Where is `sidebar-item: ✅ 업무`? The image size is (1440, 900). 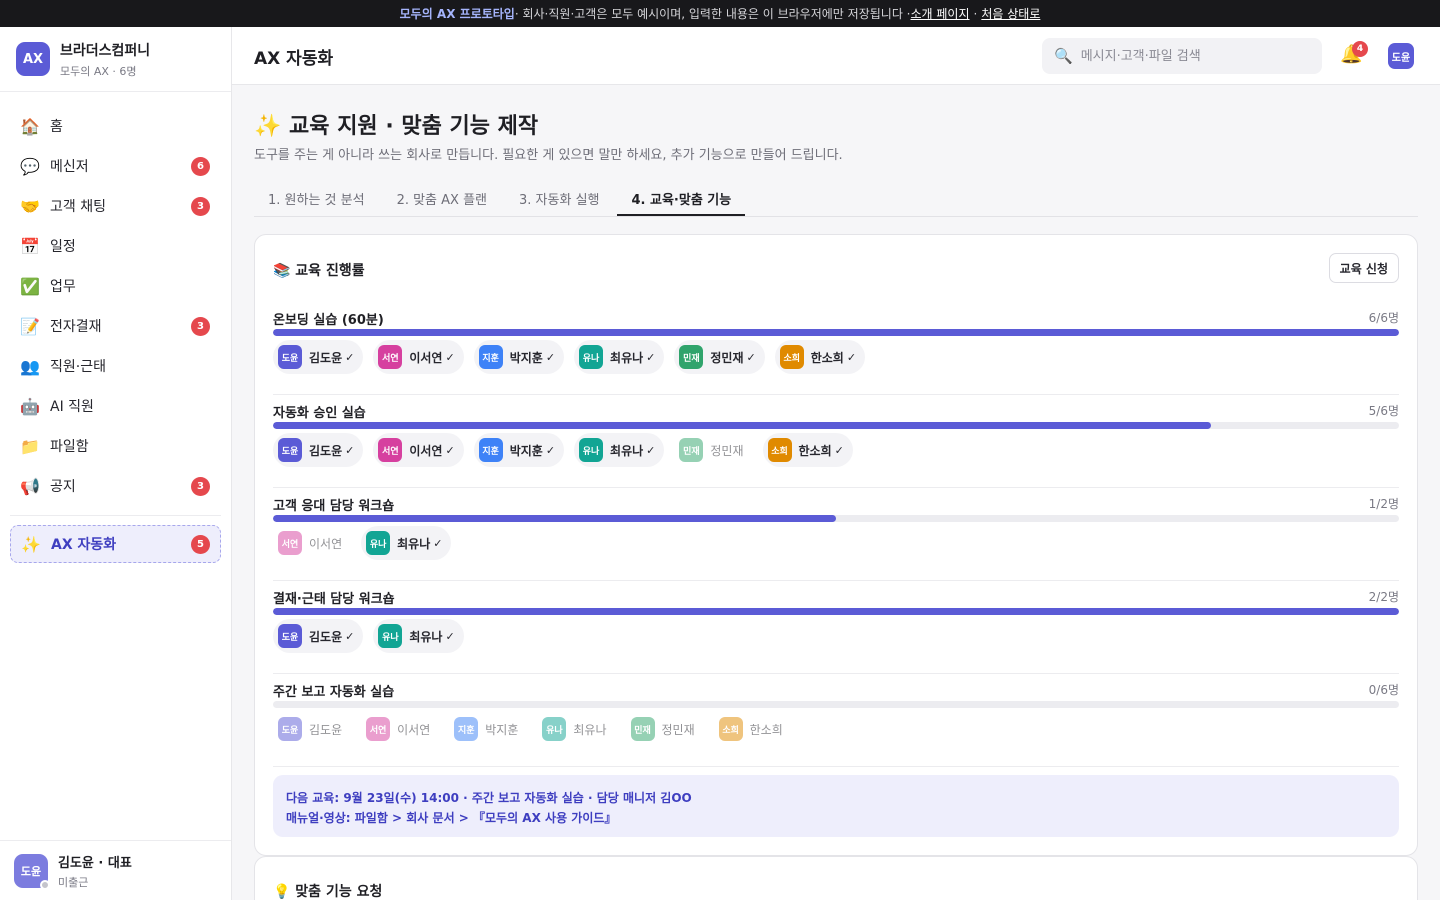 sidebar-item: ✅ 업무 is located at coordinates (115, 286).